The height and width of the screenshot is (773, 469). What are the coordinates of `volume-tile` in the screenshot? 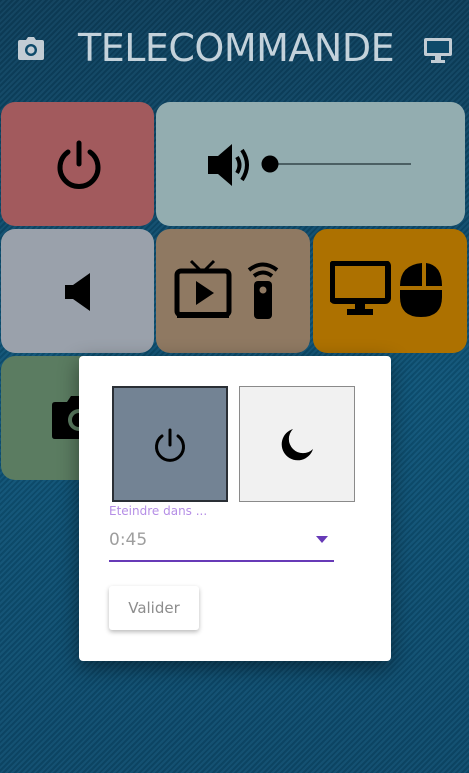 It's located at (310, 164).